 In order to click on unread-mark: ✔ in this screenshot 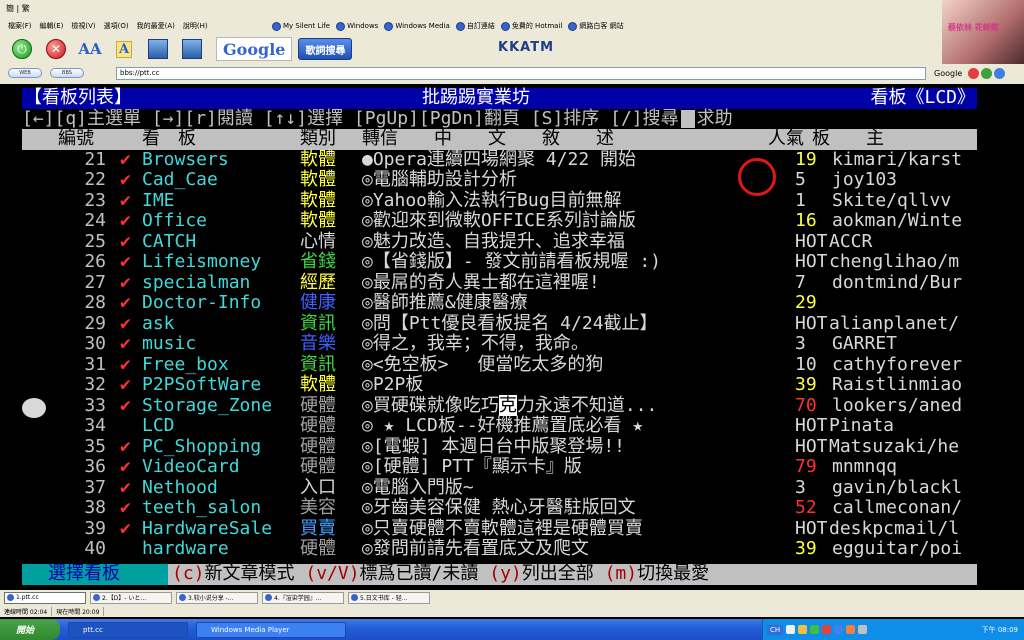, I will do `click(125, 405)`.